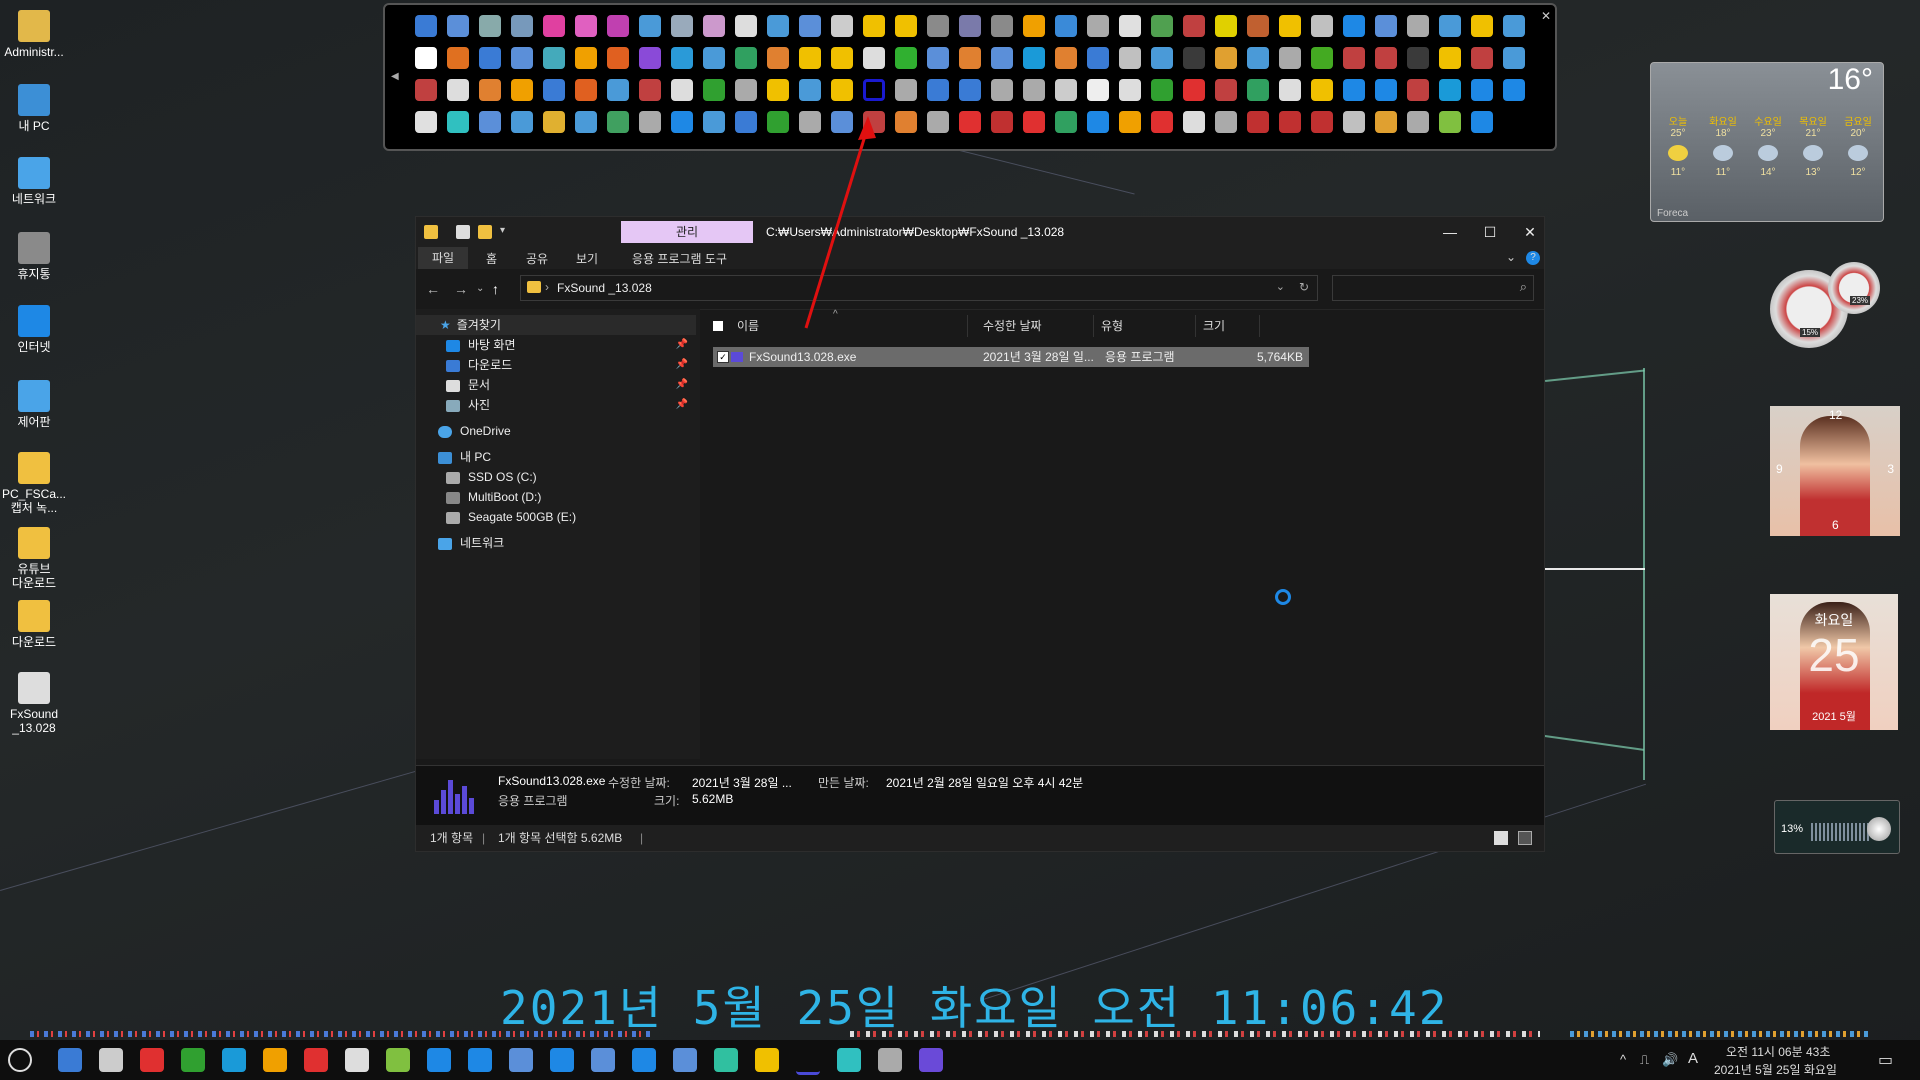  I want to click on column-header-type: 유형, so click(1145, 326).